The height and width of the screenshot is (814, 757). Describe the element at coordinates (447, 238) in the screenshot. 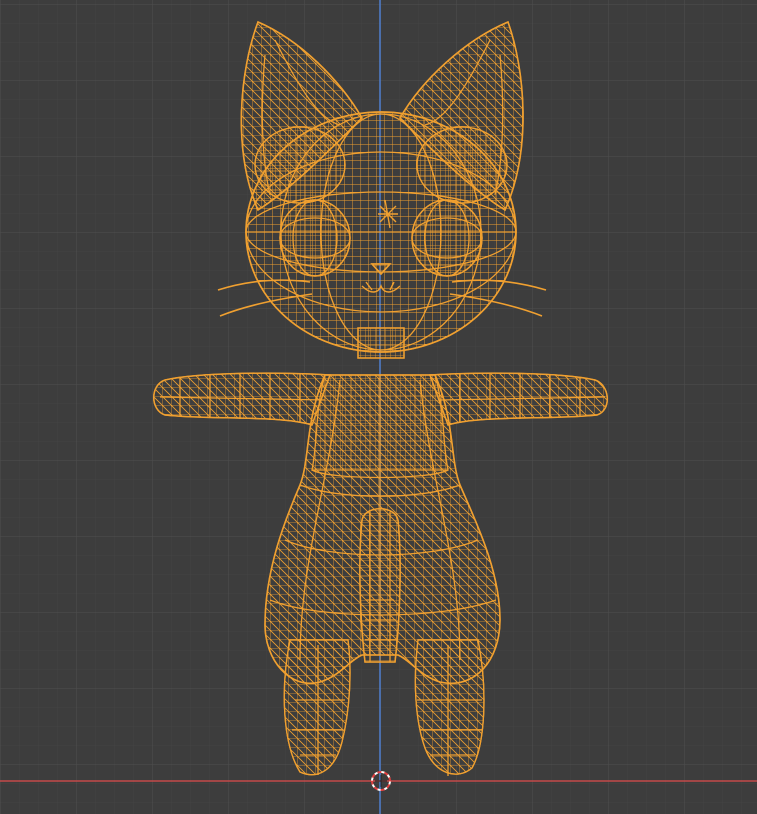

I see `right-eye` at that location.